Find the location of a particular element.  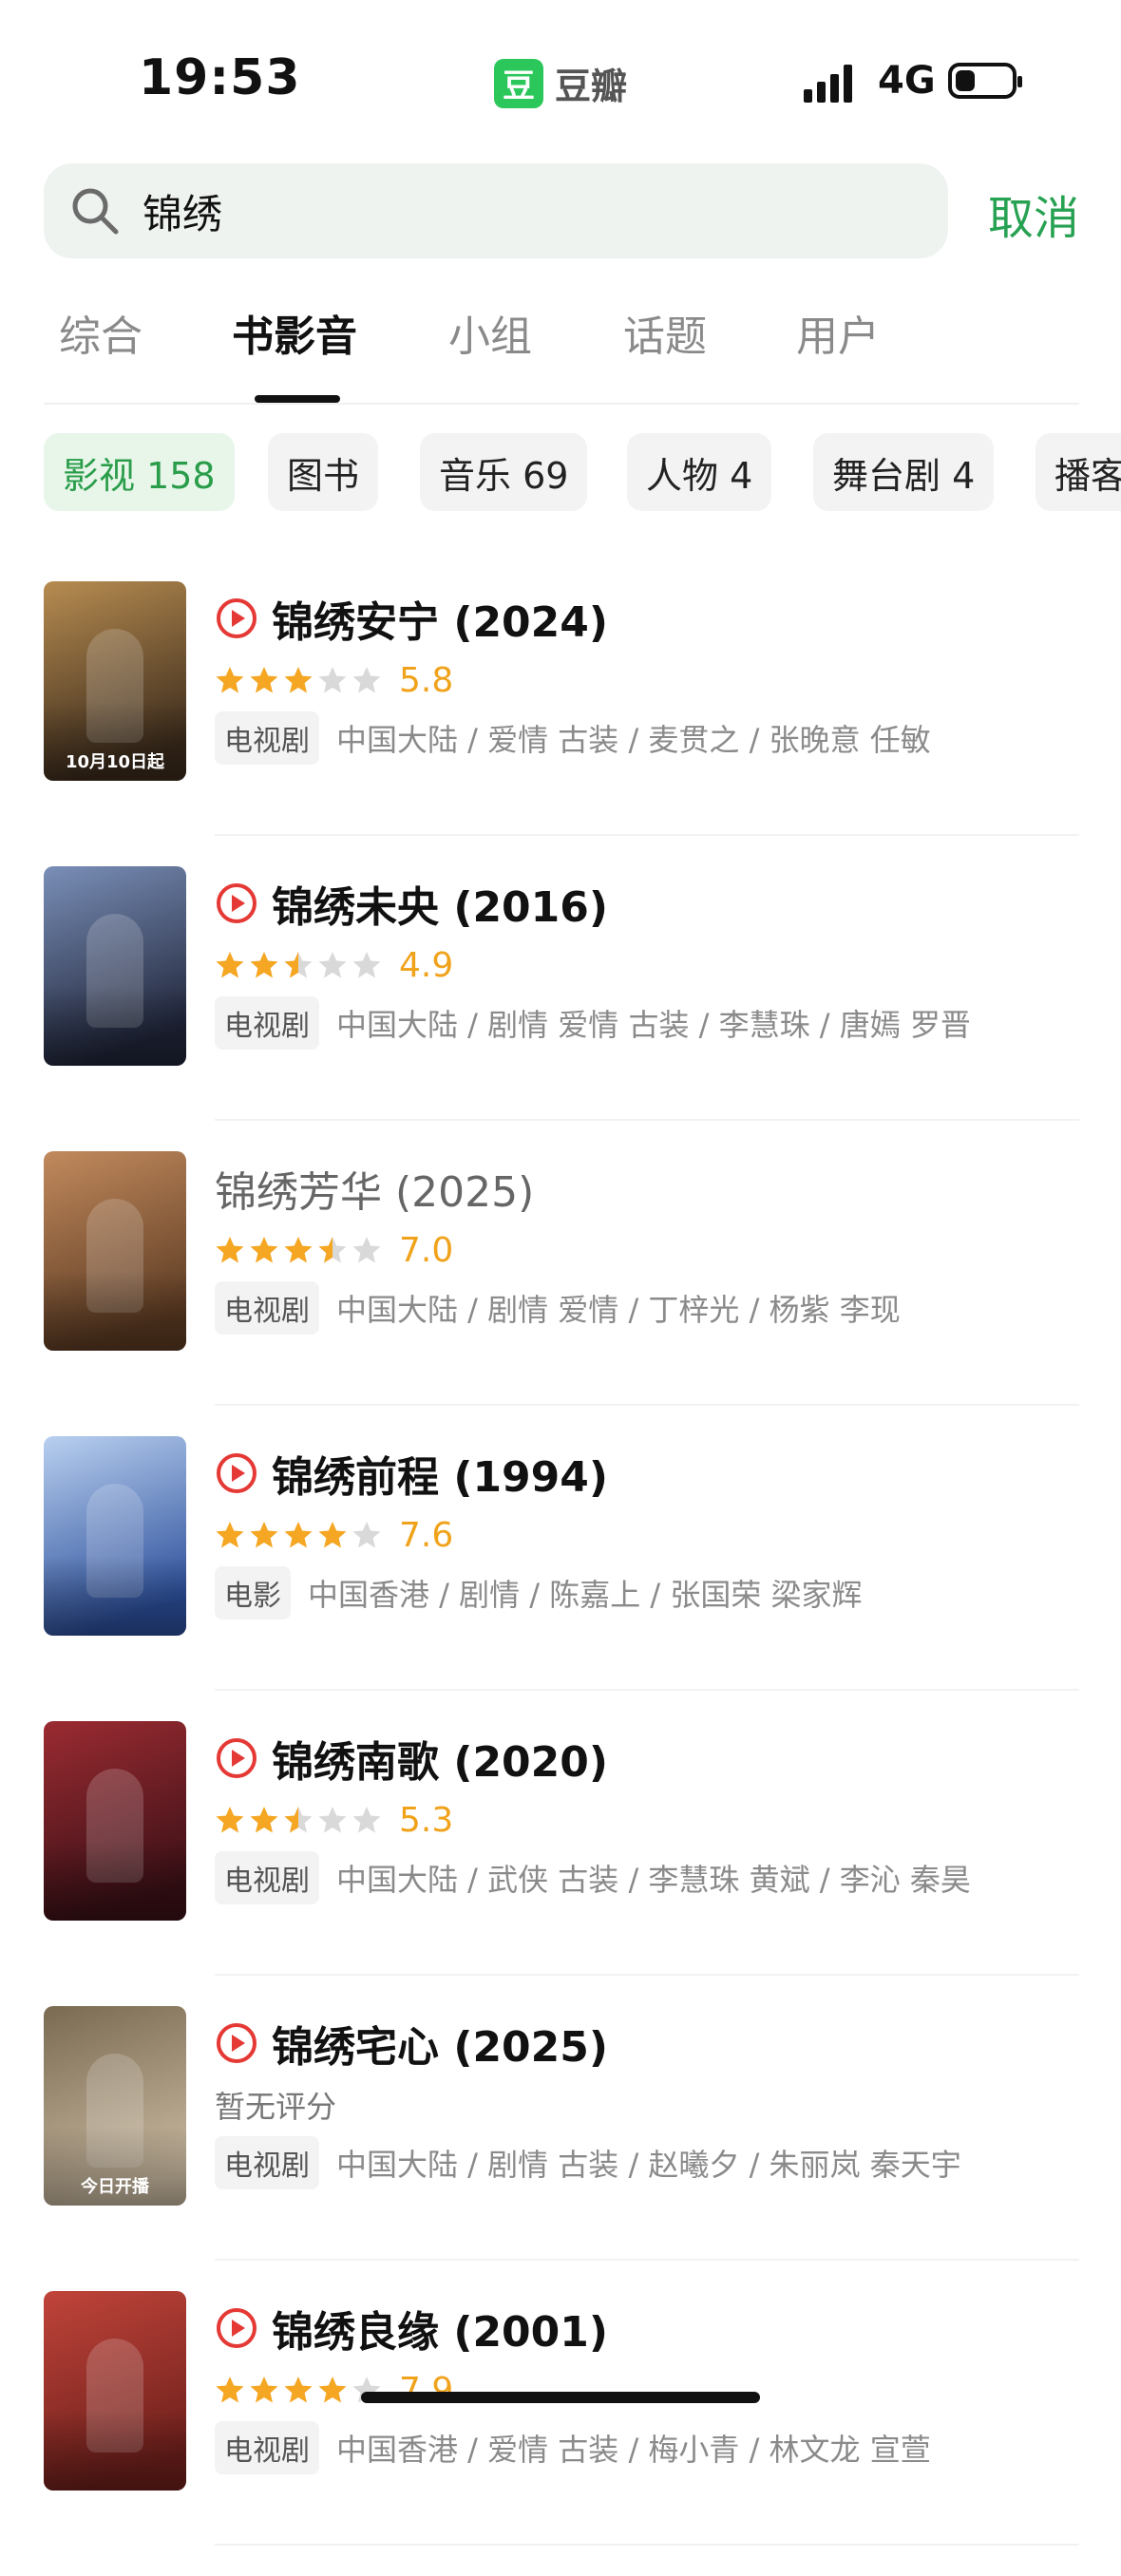

rating-row: 7.0 is located at coordinates (334, 1250).